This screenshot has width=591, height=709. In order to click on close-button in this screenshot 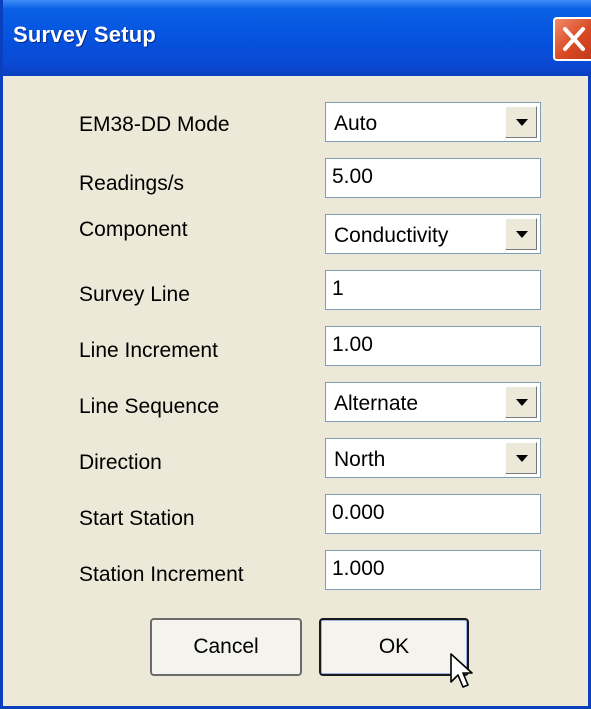, I will do `click(572, 39)`.